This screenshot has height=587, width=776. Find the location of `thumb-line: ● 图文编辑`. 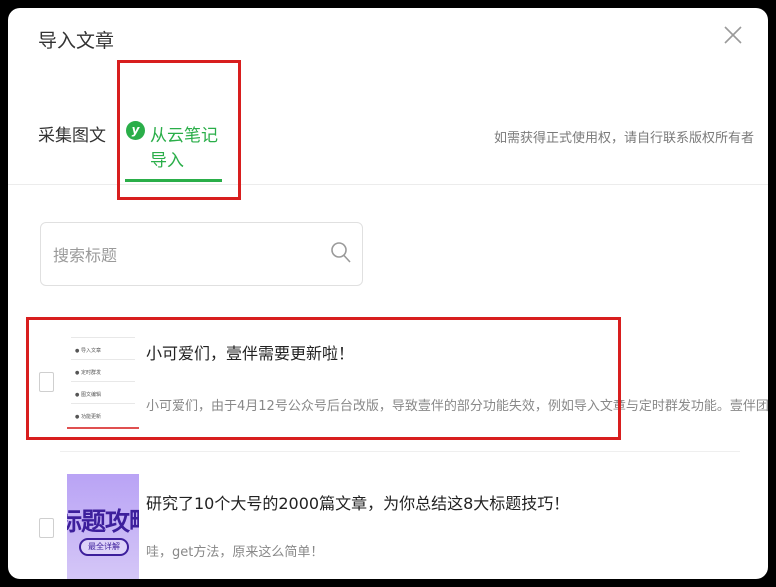

thumb-line: ● 图文编辑 is located at coordinates (88, 395).